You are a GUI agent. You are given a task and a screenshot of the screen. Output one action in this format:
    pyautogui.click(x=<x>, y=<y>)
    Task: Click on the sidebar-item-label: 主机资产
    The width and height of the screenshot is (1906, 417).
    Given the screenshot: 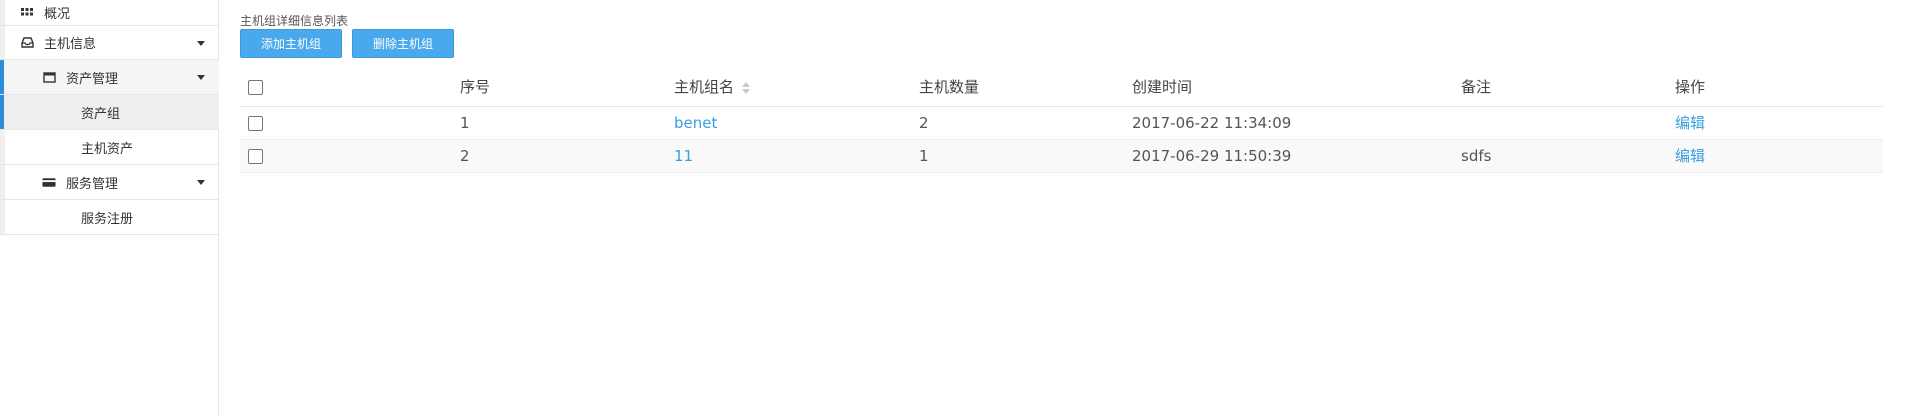 What is the action you would take?
    pyautogui.click(x=107, y=149)
    